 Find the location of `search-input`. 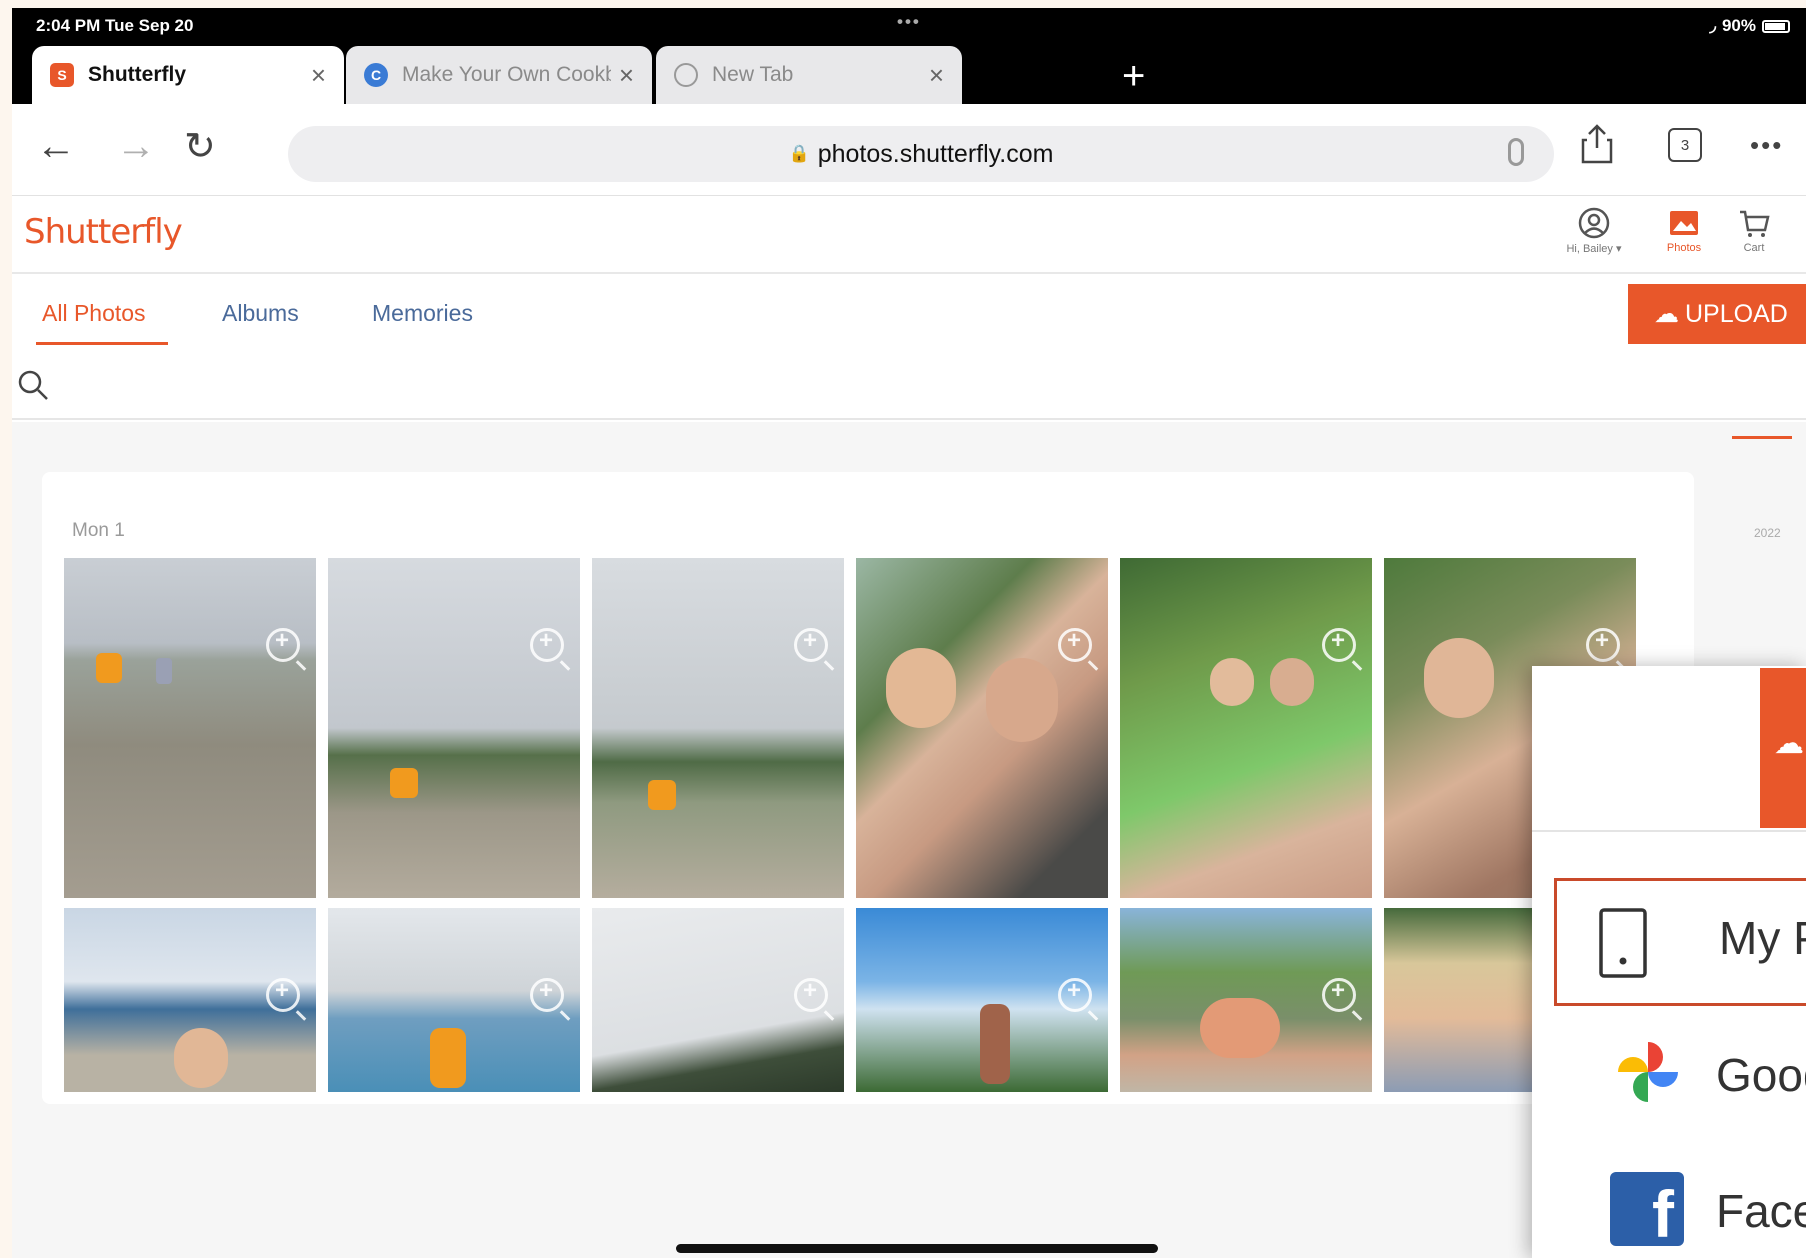

search-input is located at coordinates (356, 384).